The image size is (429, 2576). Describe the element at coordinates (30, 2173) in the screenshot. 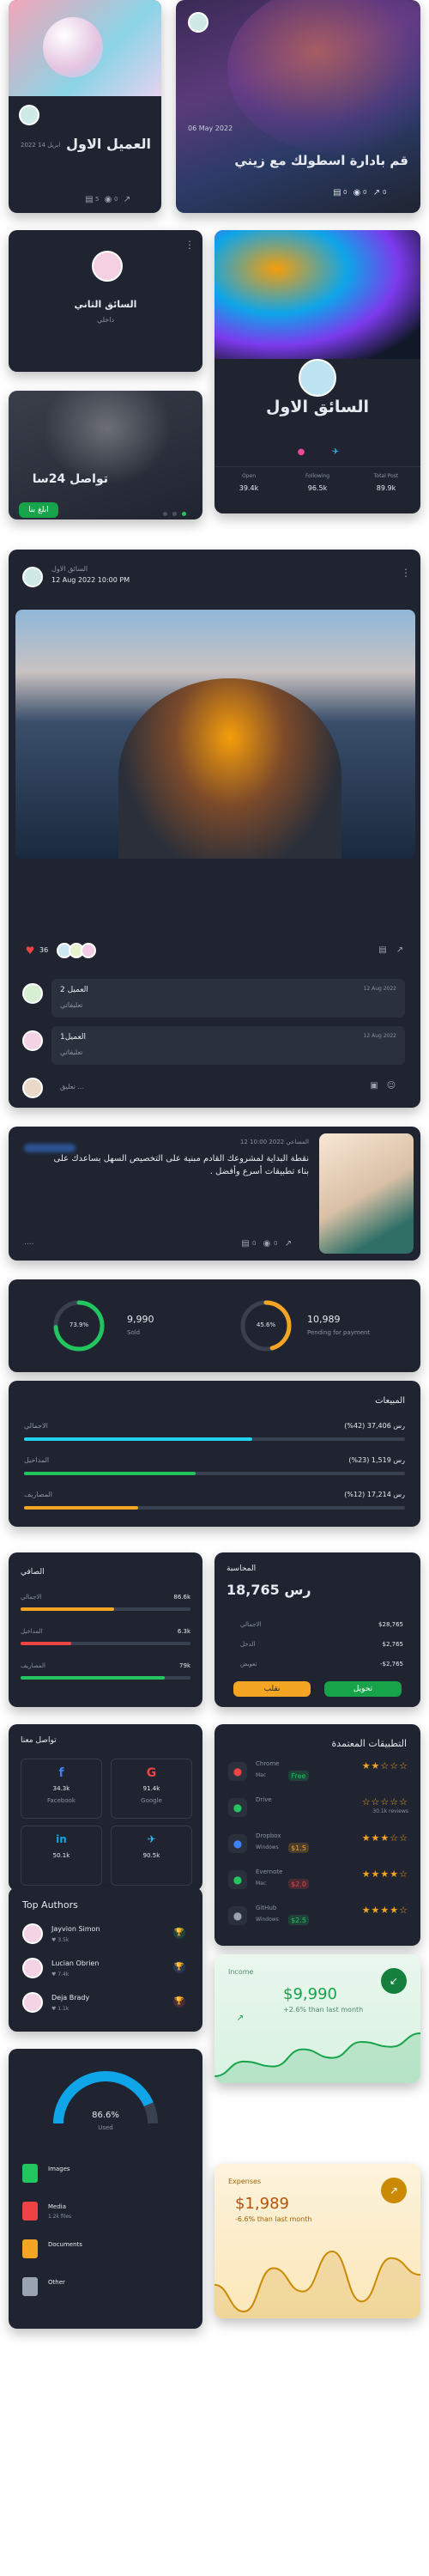

I see `file-type-icon` at that location.